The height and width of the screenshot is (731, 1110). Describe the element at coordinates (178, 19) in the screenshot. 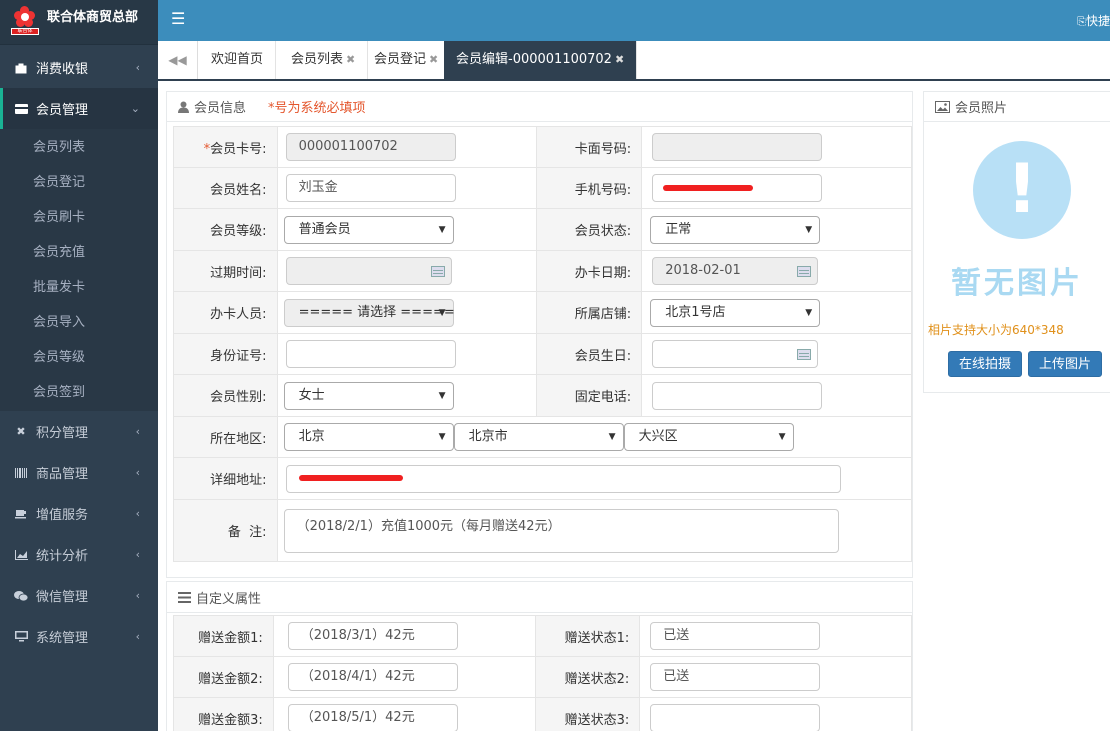

I see `menu-icon: ☰` at that location.